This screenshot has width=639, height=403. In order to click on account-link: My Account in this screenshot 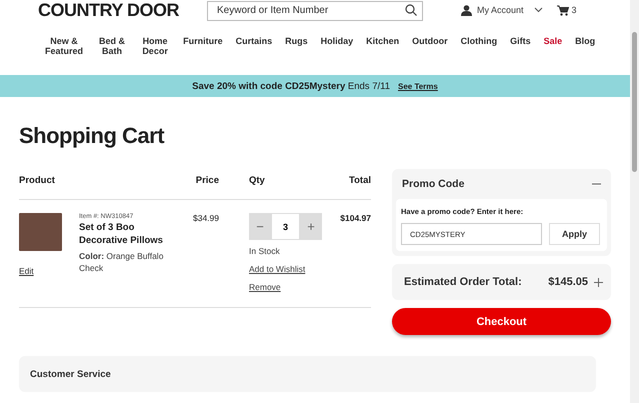, I will do `click(500, 10)`.